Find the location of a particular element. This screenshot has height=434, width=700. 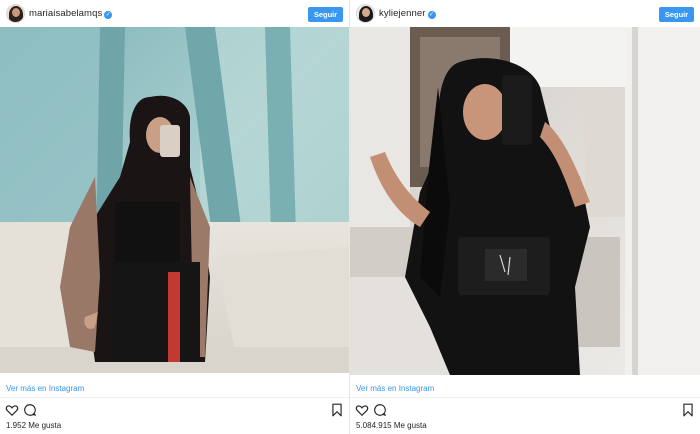

username-link: kyliejenner ✓ is located at coordinates (407, 13).